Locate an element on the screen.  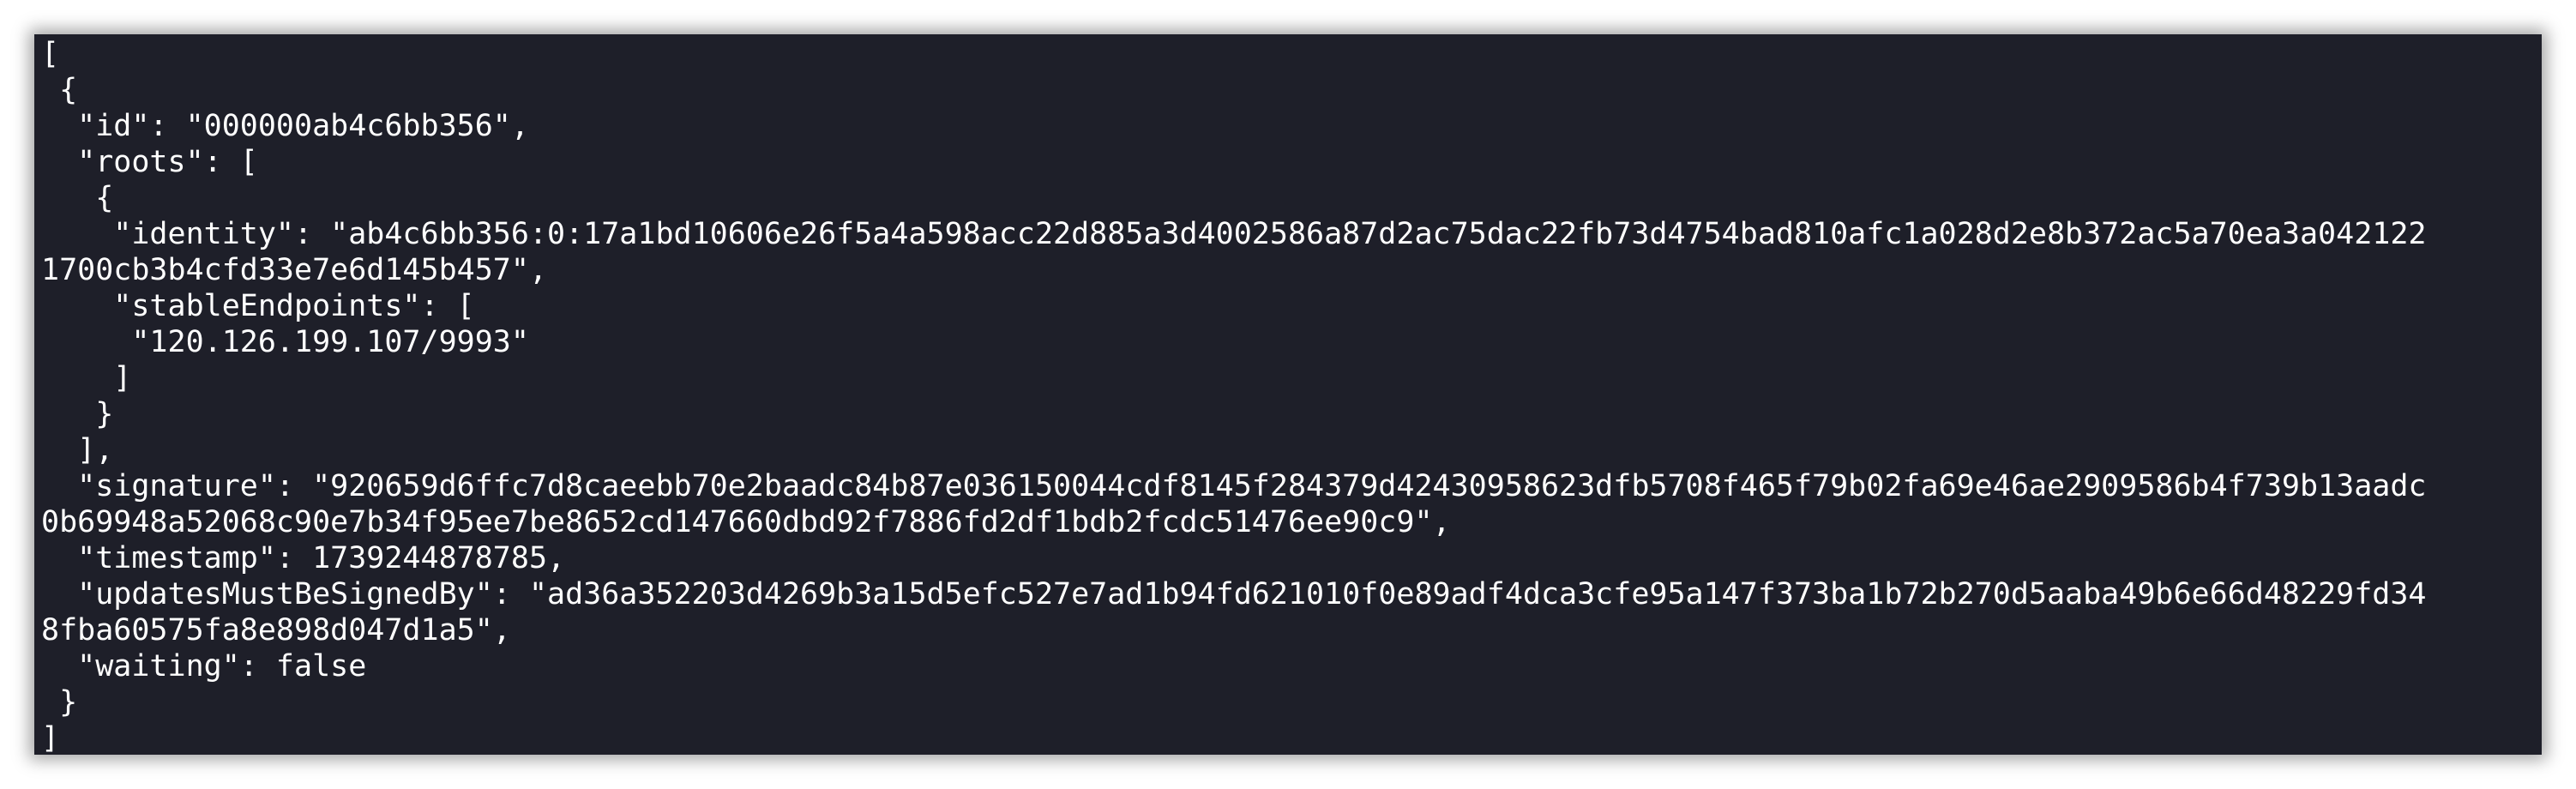
output-line: [ is located at coordinates (50, 54).